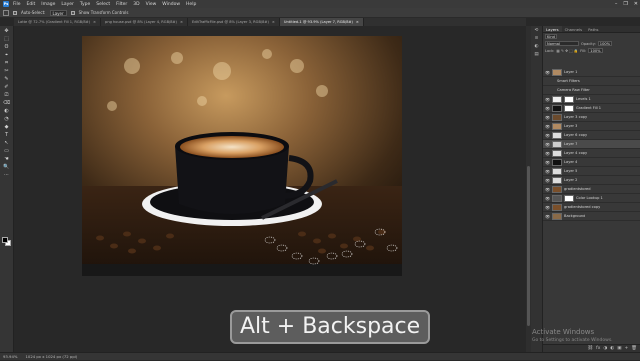  What do you see at coordinates (15, 12) in the screenshot?
I see `auto-select-checkbox` at bounding box center [15, 12].